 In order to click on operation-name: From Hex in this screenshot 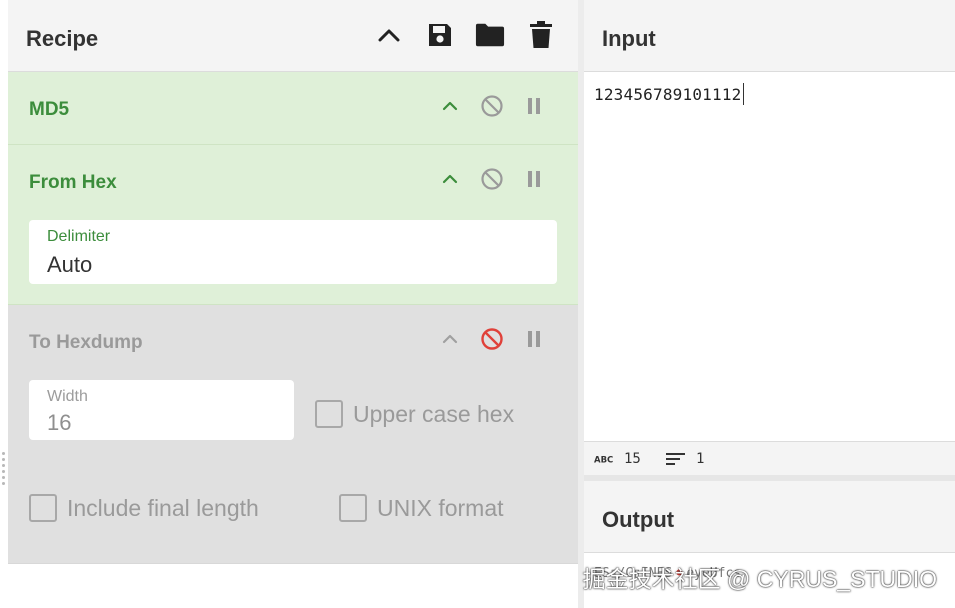, I will do `click(73, 182)`.